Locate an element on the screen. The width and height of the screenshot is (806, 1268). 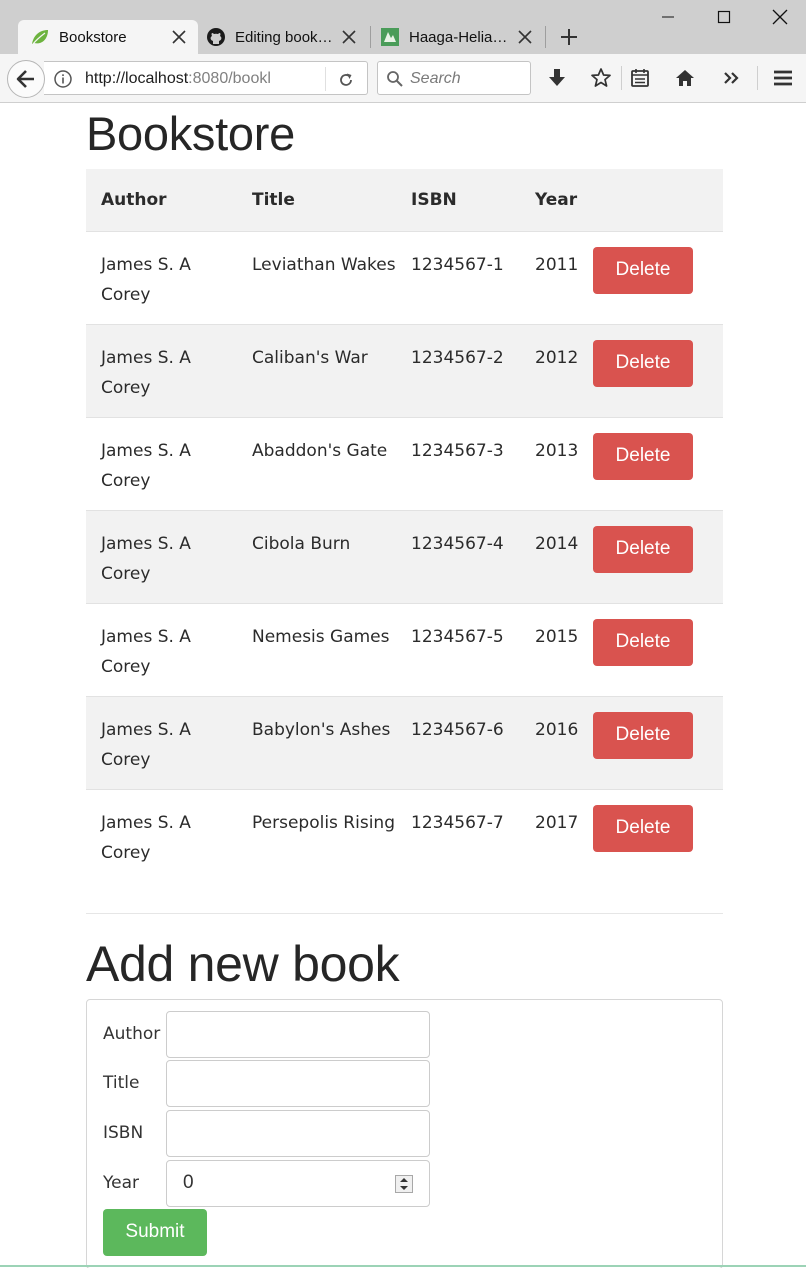
search-bar is located at coordinates (454, 78).